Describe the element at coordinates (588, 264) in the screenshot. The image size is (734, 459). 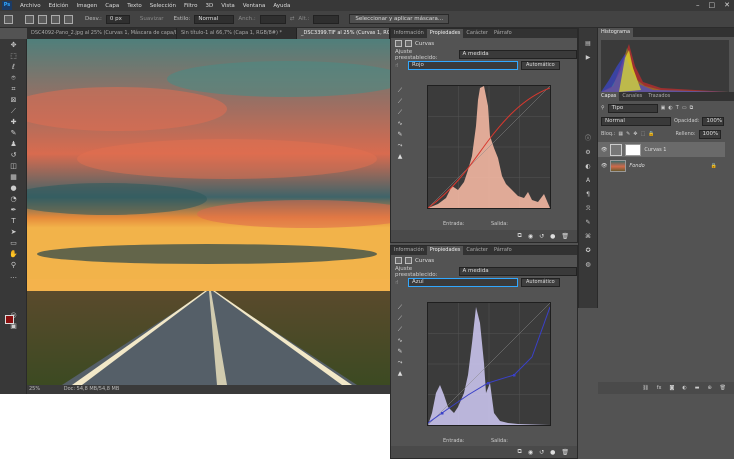
I see `libraries-panel-icon: ◍` at that location.